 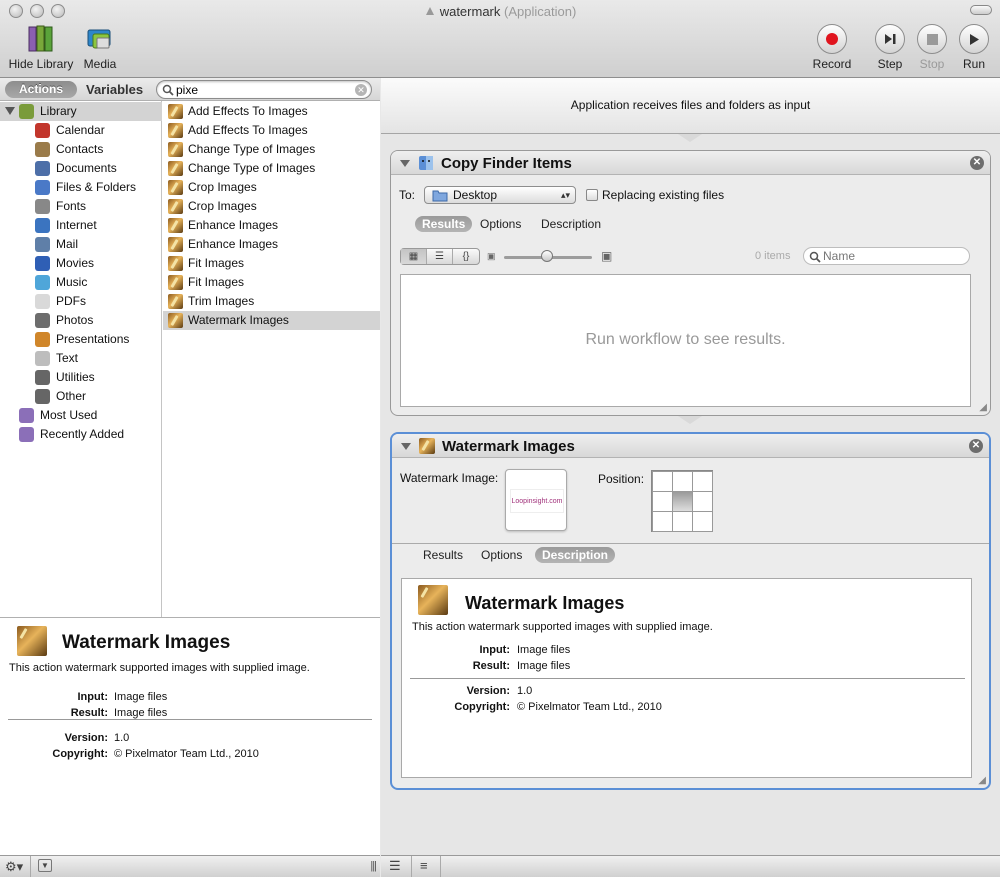 What do you see at coordinates (271, 301) in the screenshot?
I see `action-list-item: Trim Images` at bounding box center [271, 301].